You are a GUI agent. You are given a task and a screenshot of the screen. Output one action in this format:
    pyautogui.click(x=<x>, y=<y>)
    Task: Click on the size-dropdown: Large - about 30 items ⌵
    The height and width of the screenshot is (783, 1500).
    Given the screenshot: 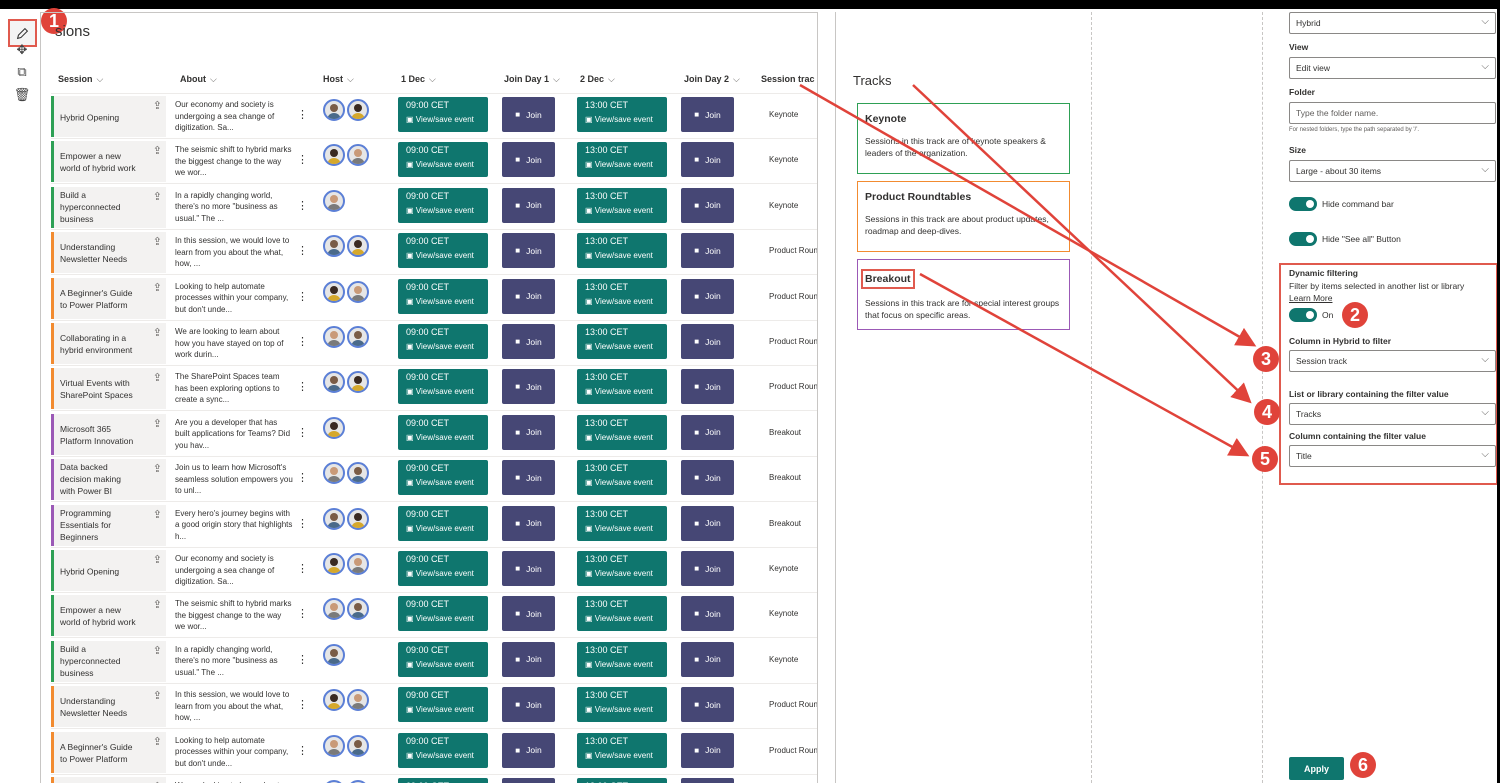 What is the action you would take?
    pyautogui.click(x=1392, y=171)
    